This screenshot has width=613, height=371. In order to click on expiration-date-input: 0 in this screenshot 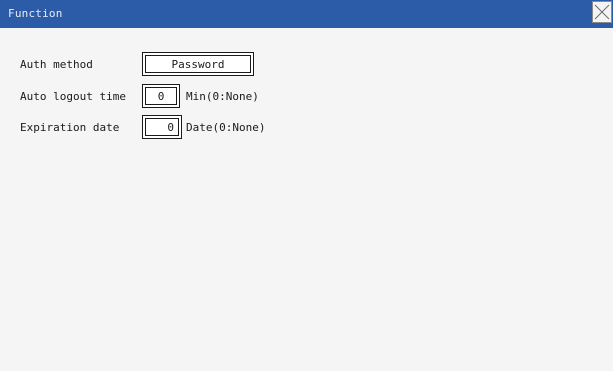, I will do `click(162, 127)`.